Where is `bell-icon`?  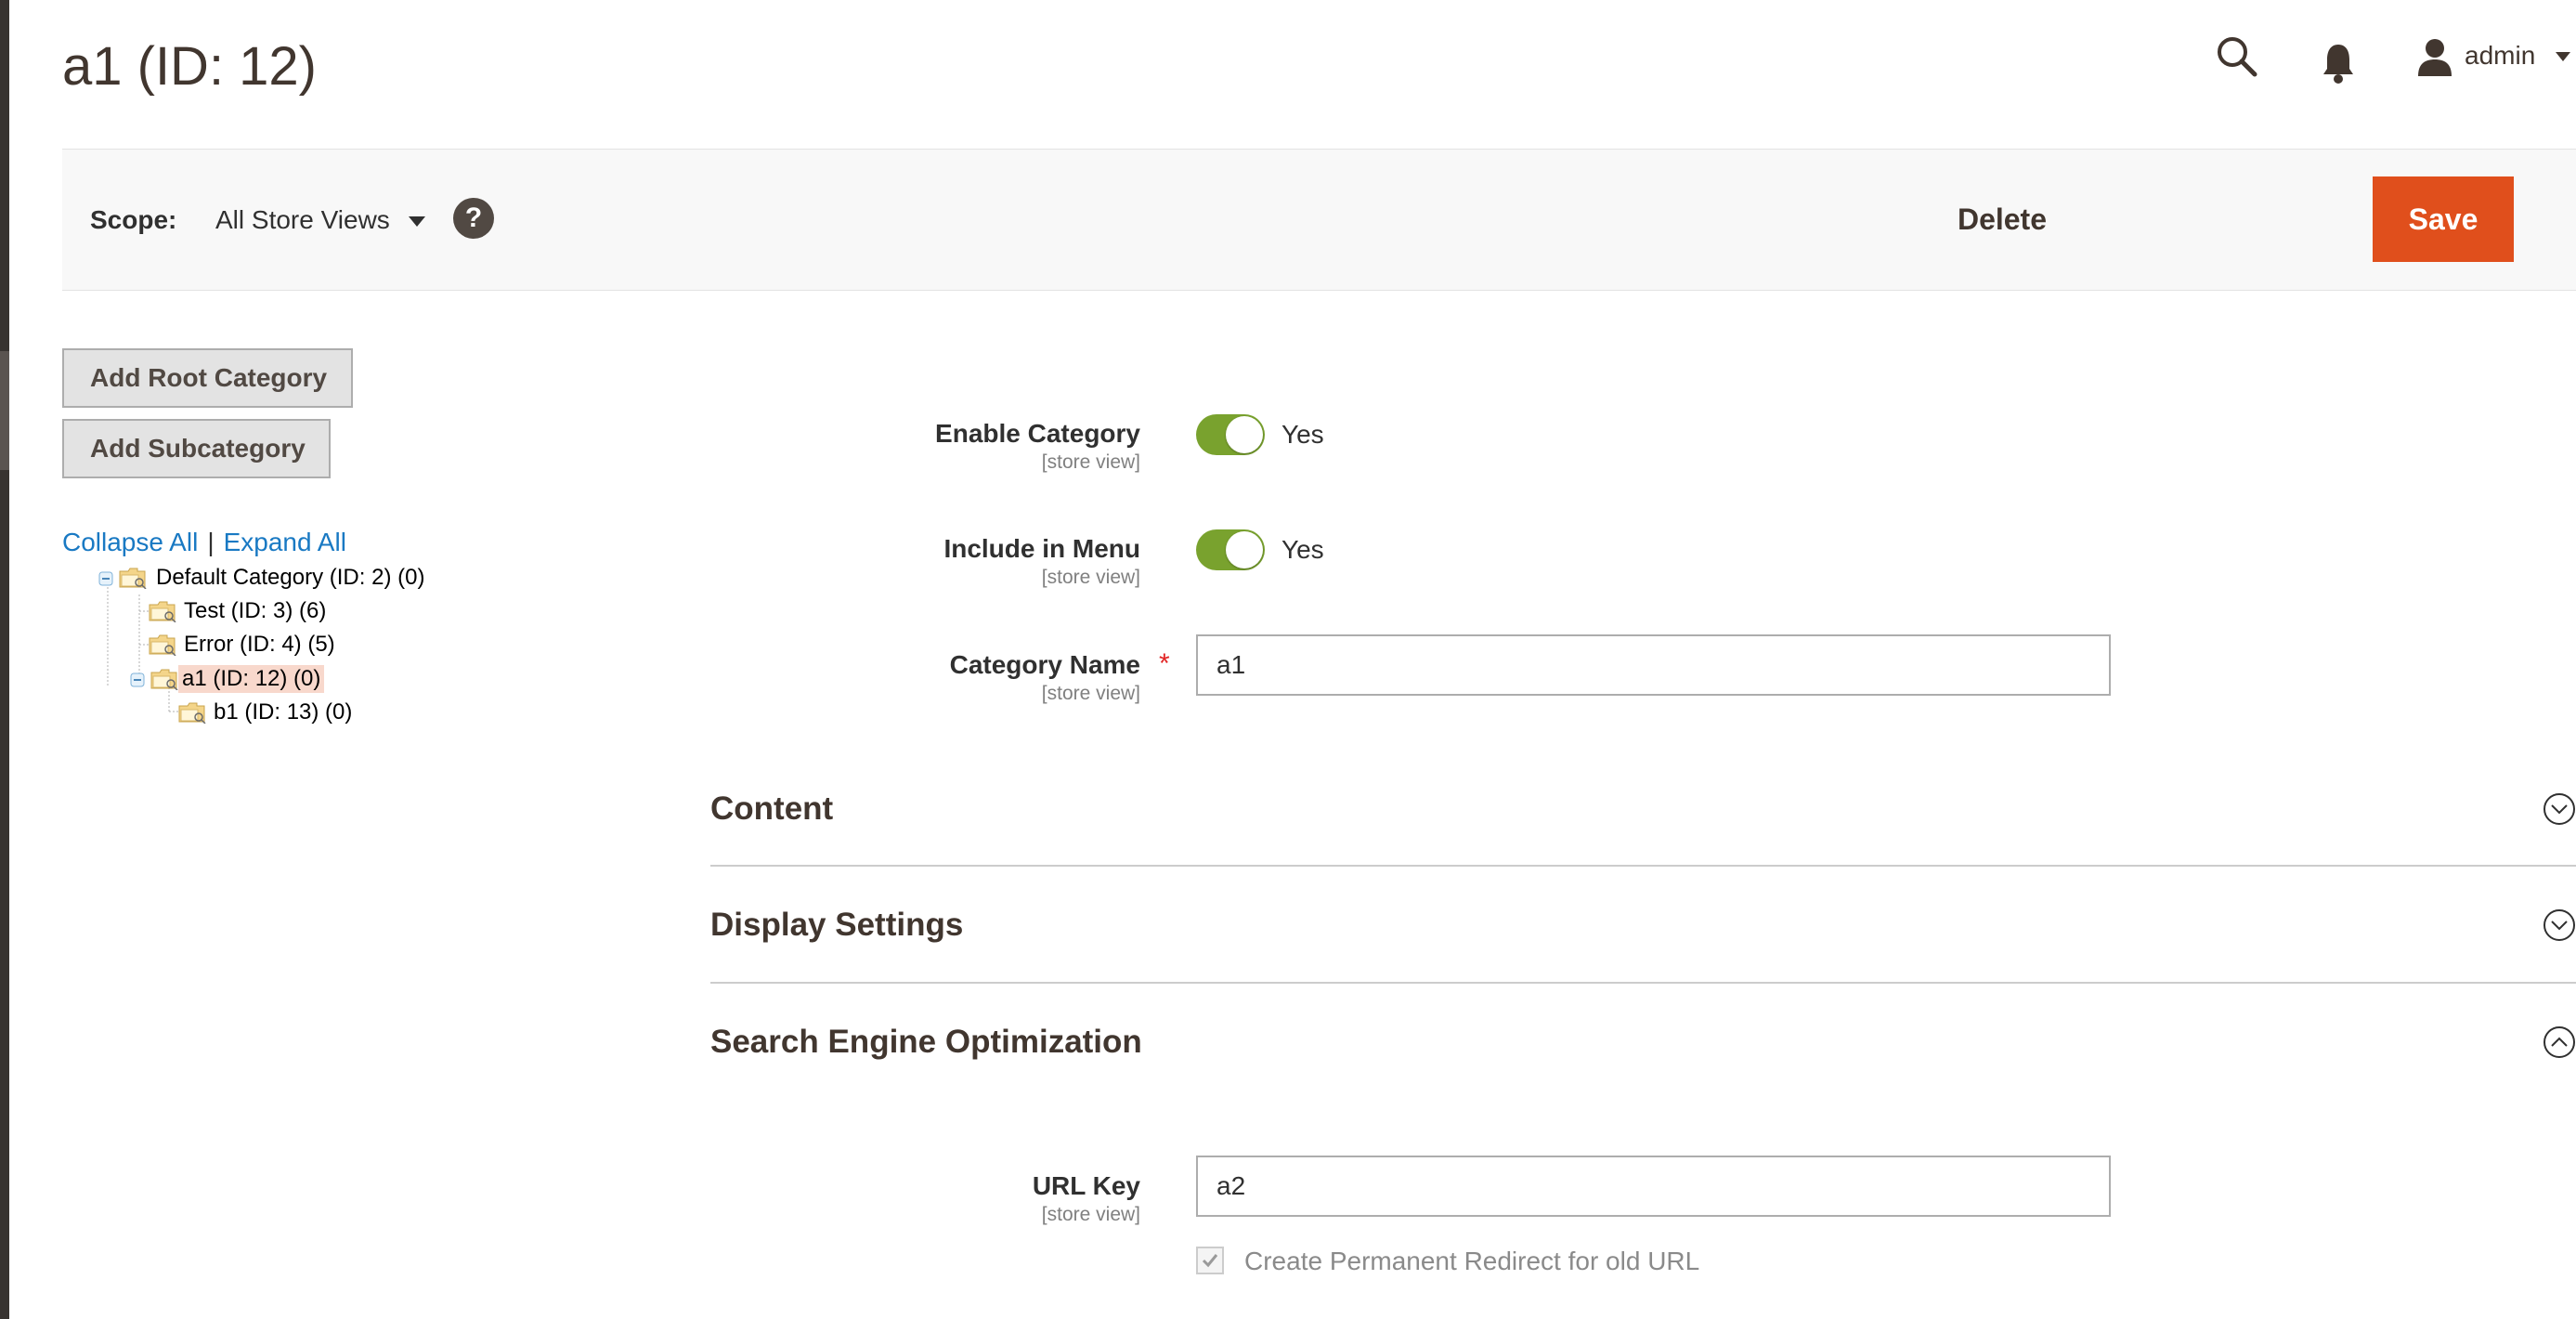 bell-icon is located at coordinates (2338, 63).